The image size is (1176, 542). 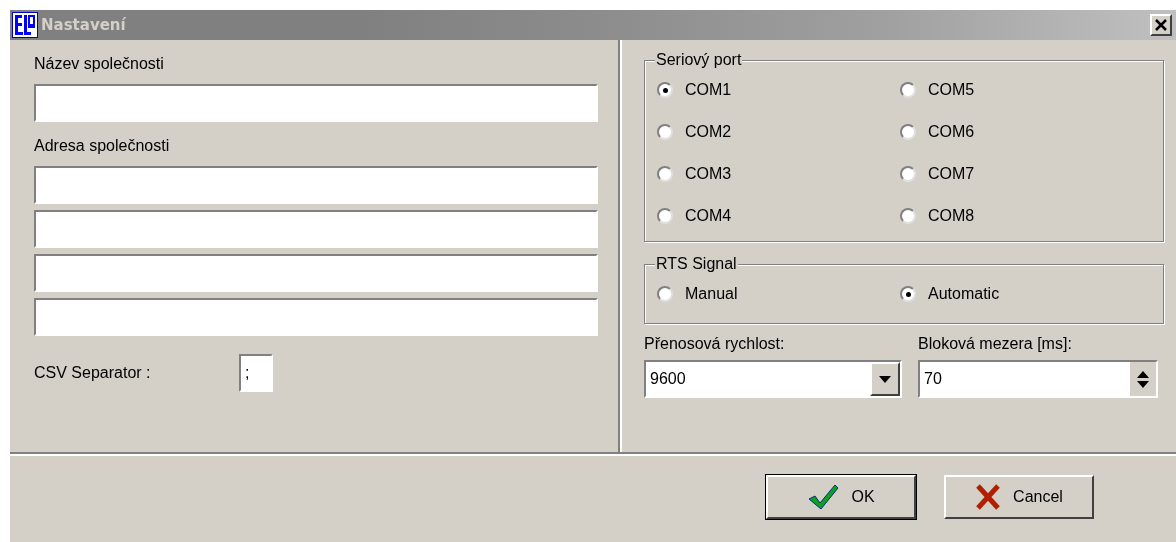 What do you see at coordinates (708, 216) in the screenshot?
I see `radio-label: COM4` at bounding box center [708, 216].